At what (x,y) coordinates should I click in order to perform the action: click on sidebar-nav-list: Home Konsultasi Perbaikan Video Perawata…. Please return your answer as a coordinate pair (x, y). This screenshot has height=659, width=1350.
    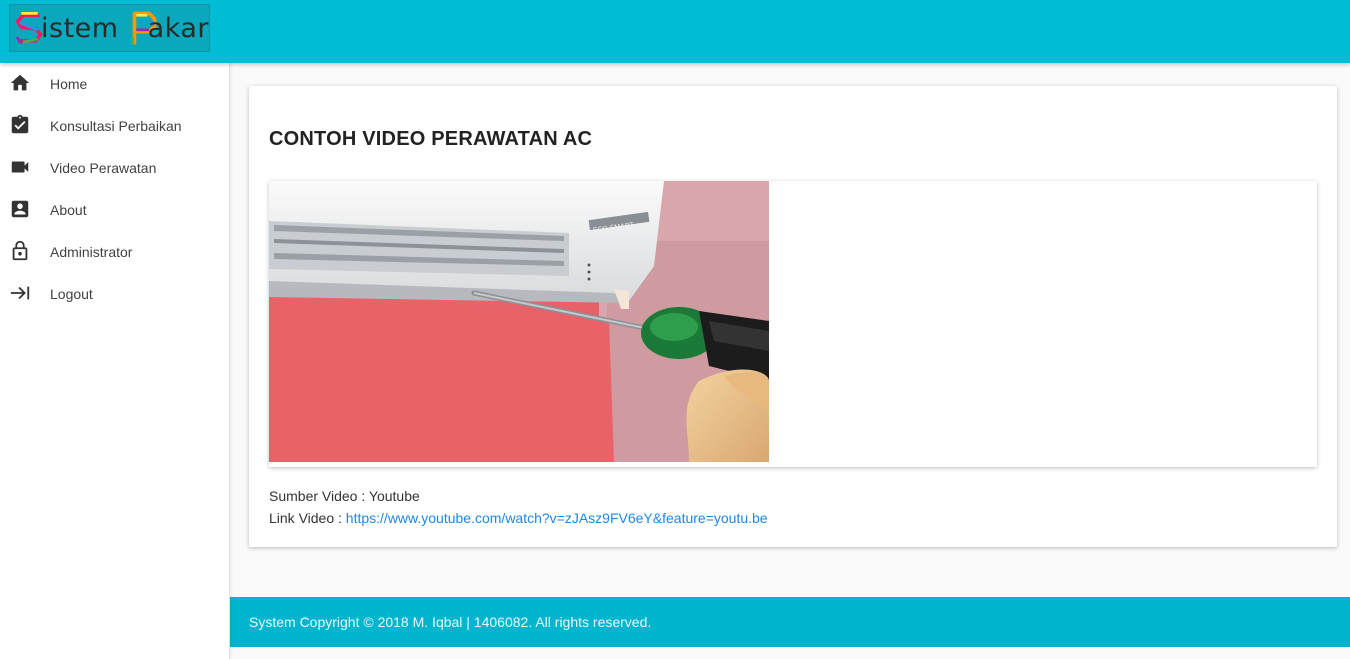
    Looking at the image, I should click on (114, 189).